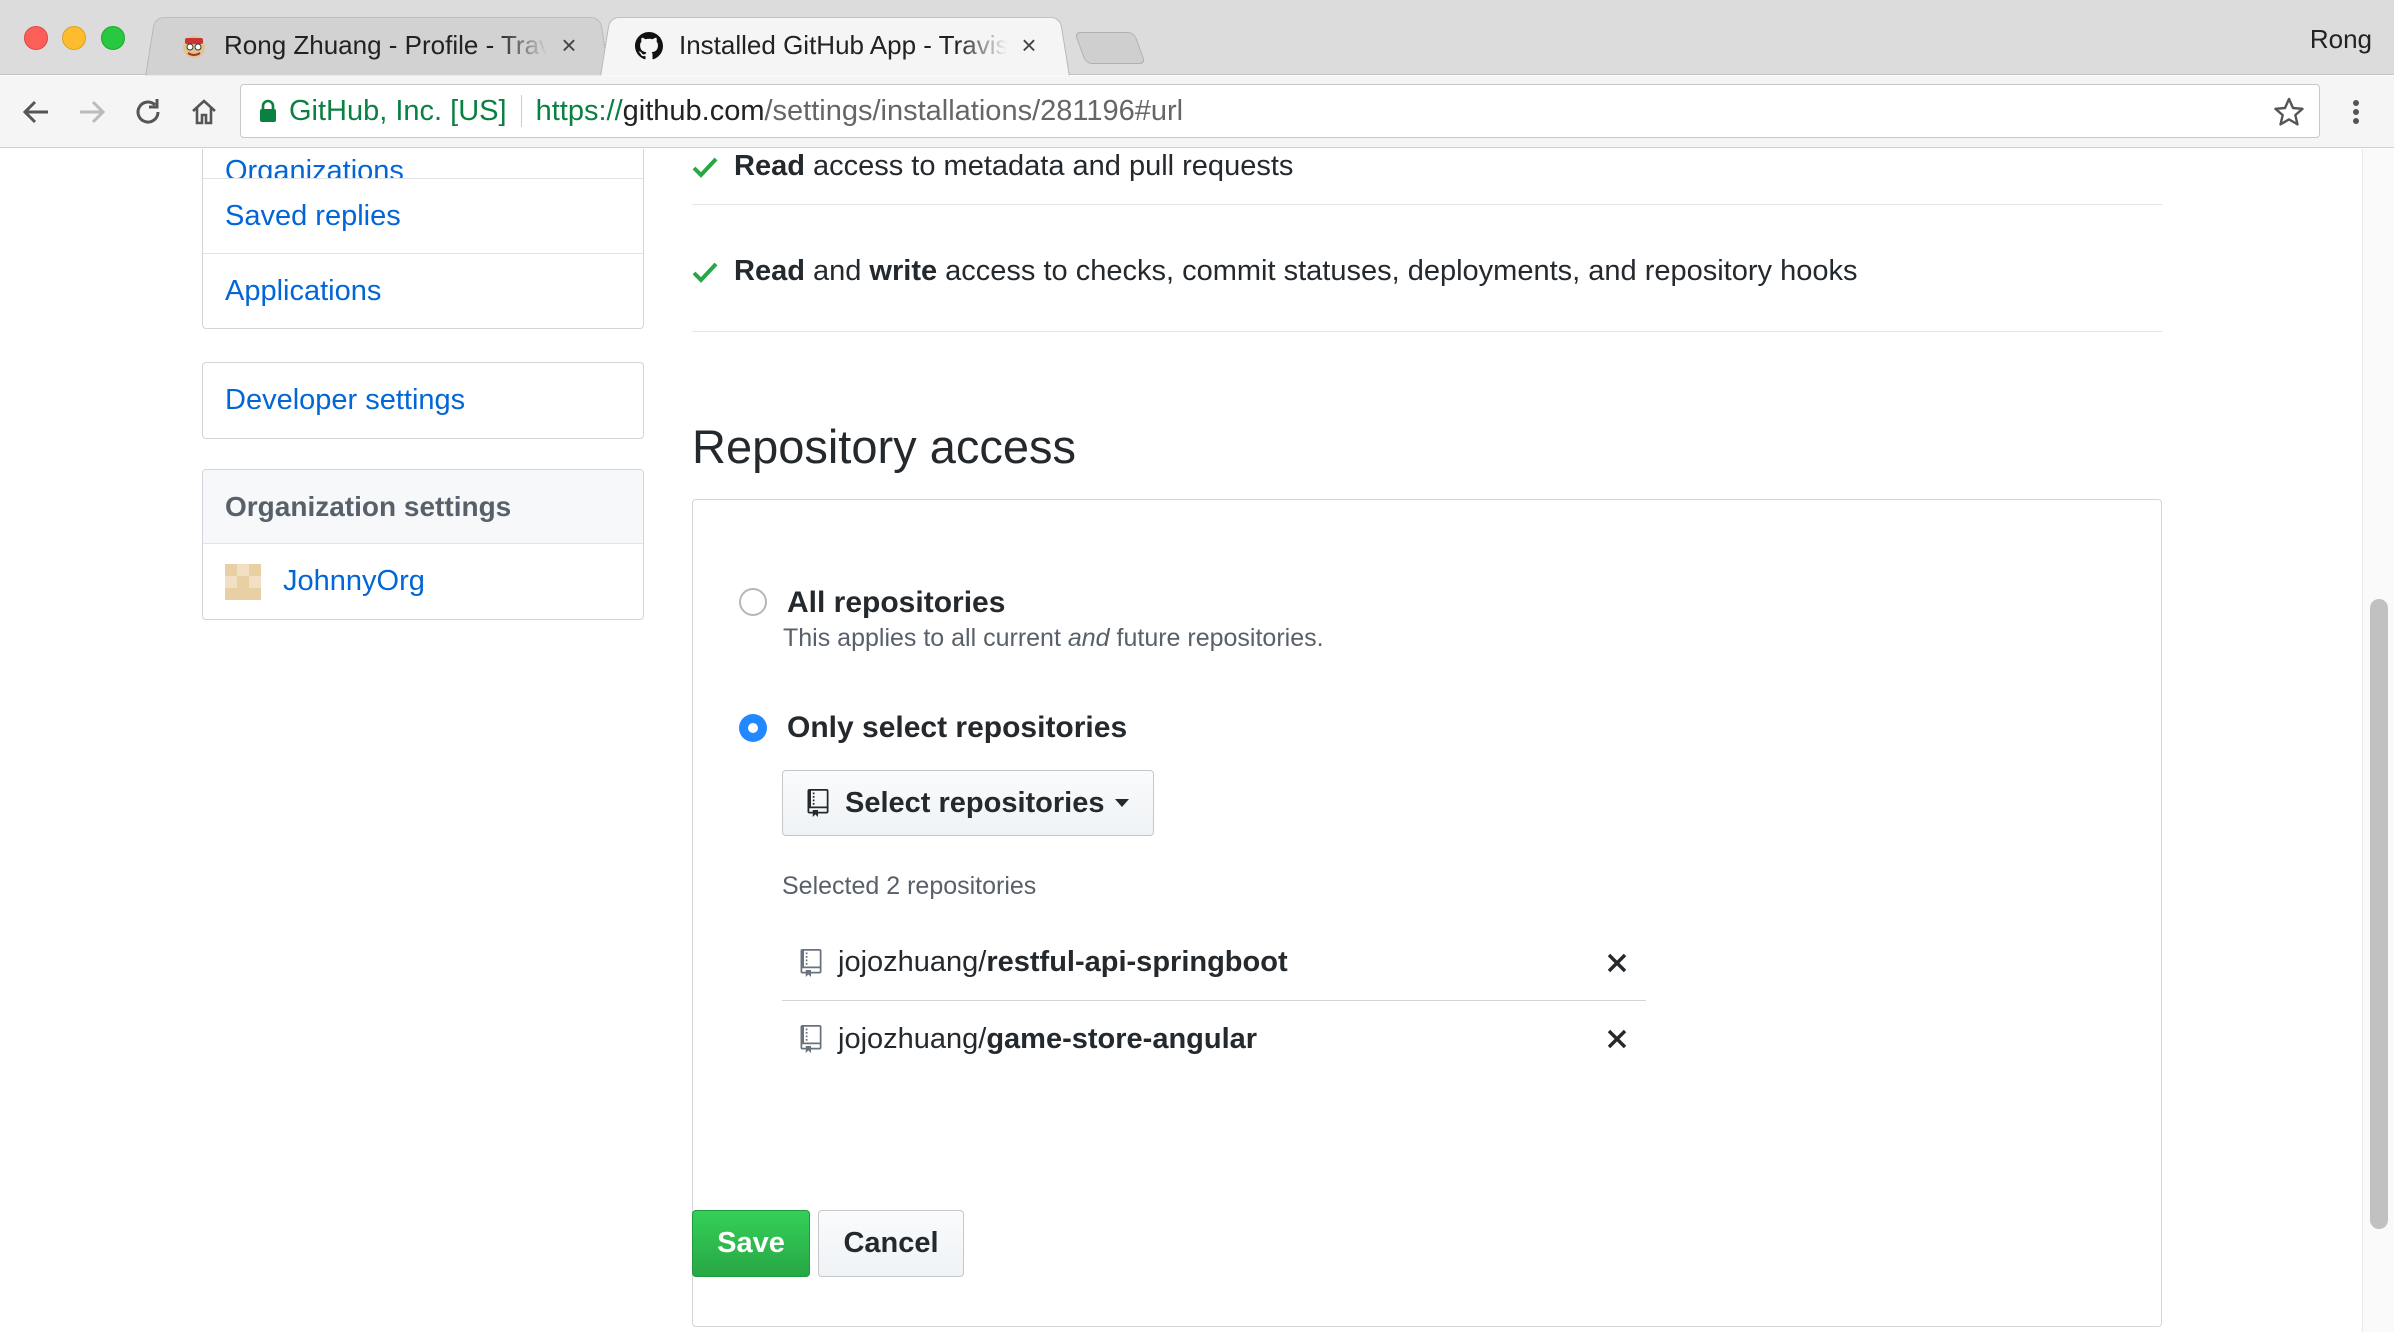 The image size is (2394, 1332). I want to click on repository-access-title: Repository access, so click(884, 446).